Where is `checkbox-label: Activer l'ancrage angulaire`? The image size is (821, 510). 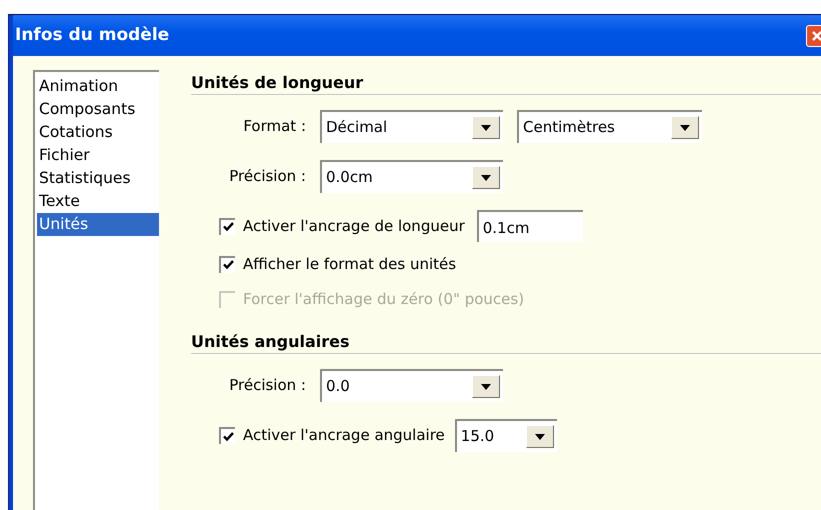 checkbox-label: Activer l'ancrage angulaire is located at coordinates (344, 435).